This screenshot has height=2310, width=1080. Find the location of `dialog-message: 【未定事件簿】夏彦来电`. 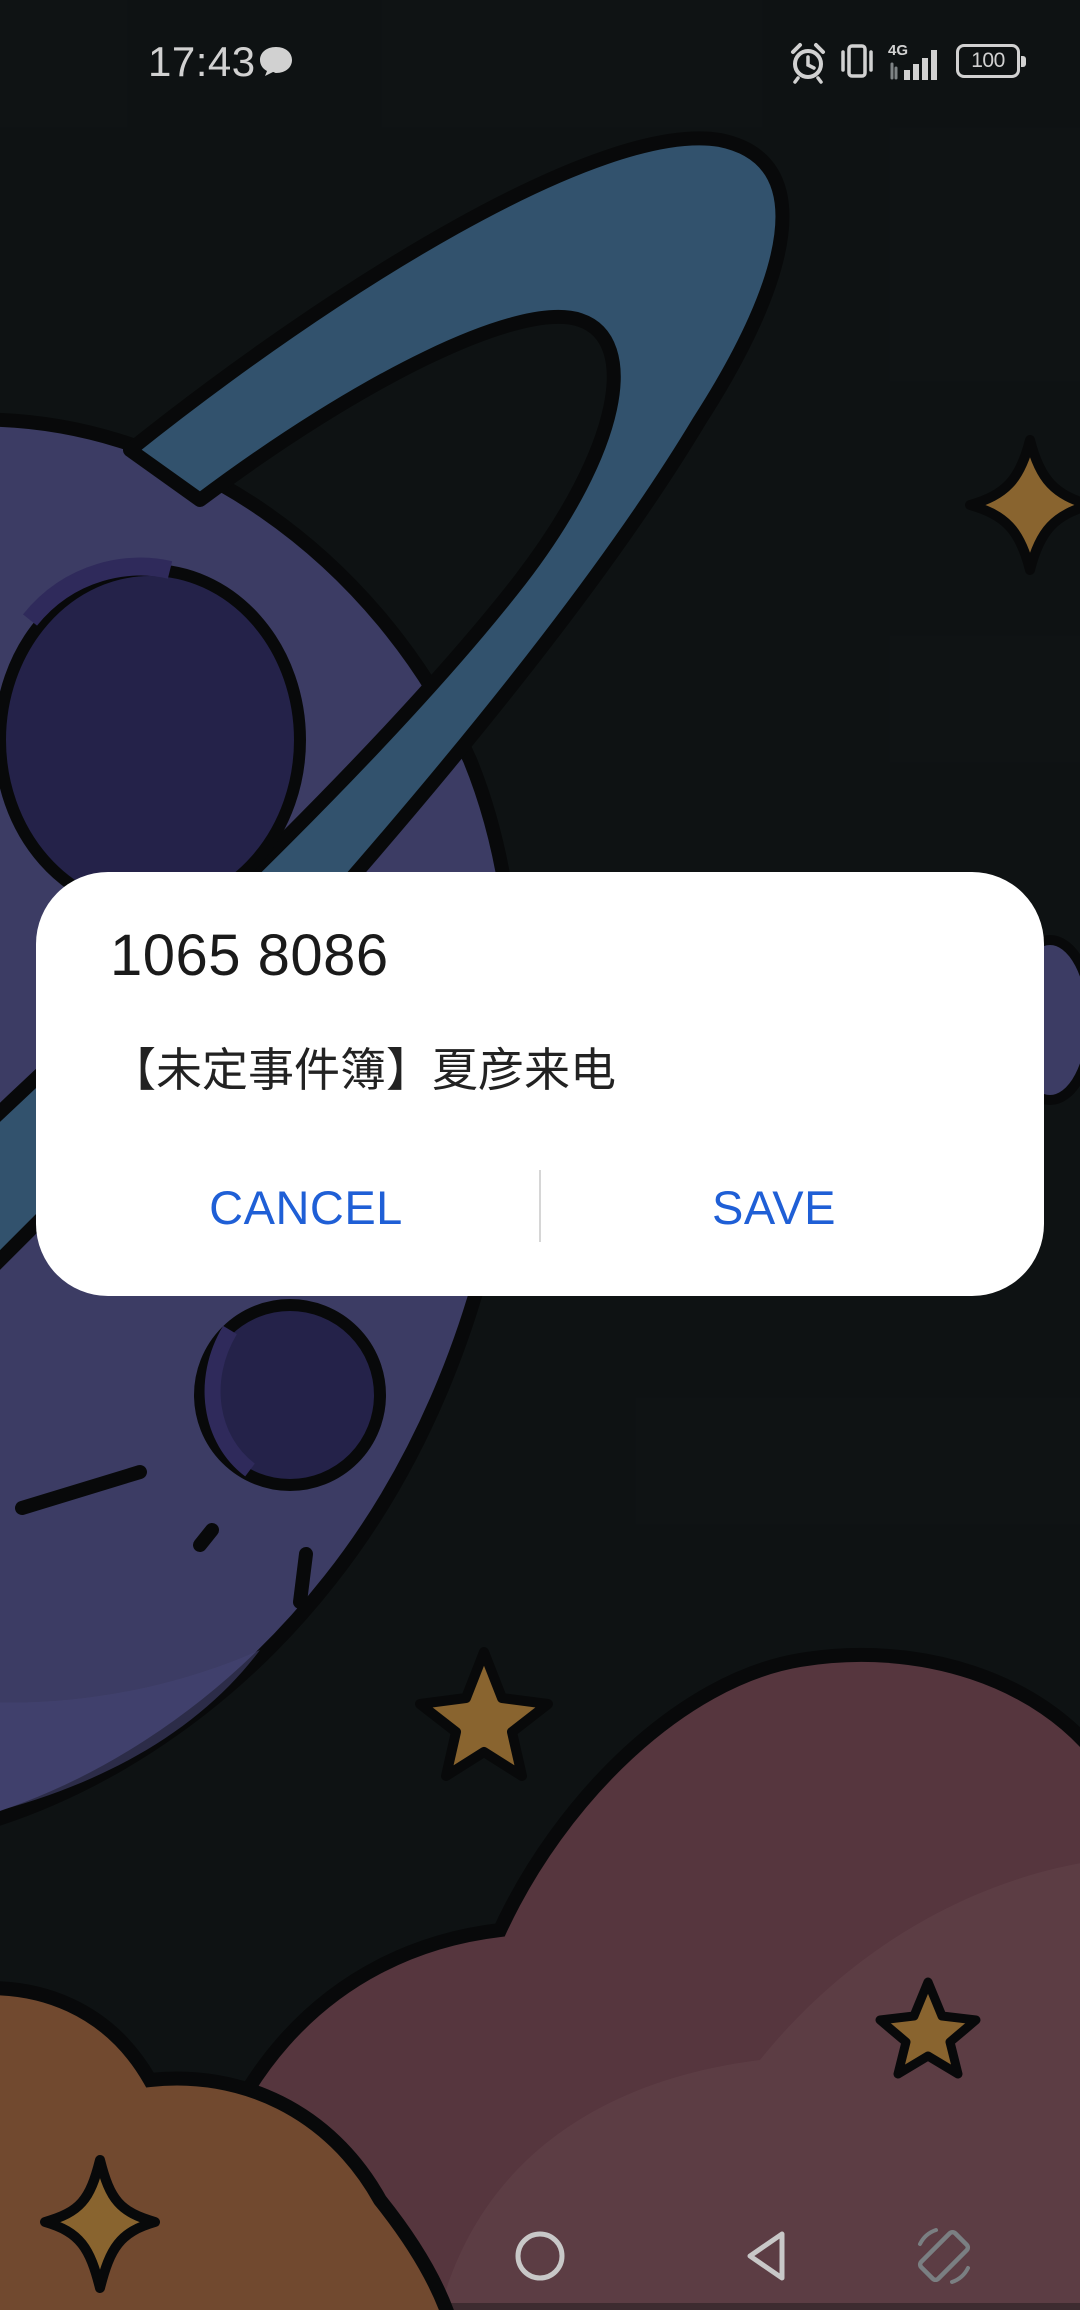

dialog-message: 【未定事件簿】夏彦来电 is located at coordinates (363, 1070).